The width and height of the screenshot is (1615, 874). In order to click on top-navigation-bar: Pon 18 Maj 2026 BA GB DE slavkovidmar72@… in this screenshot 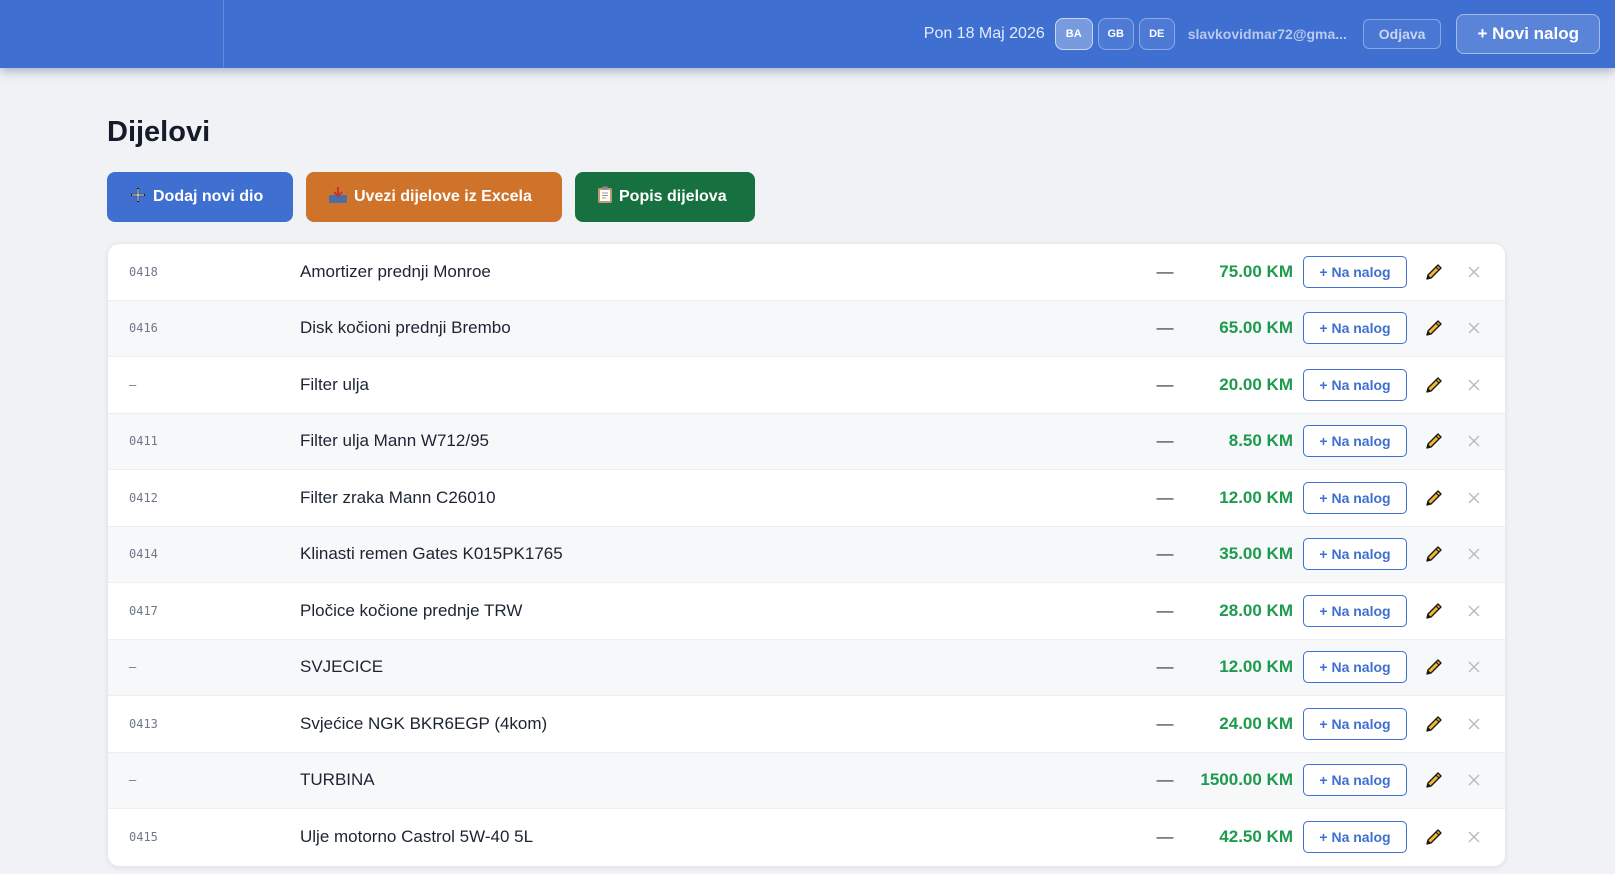, I will do `click(807, 34)`.